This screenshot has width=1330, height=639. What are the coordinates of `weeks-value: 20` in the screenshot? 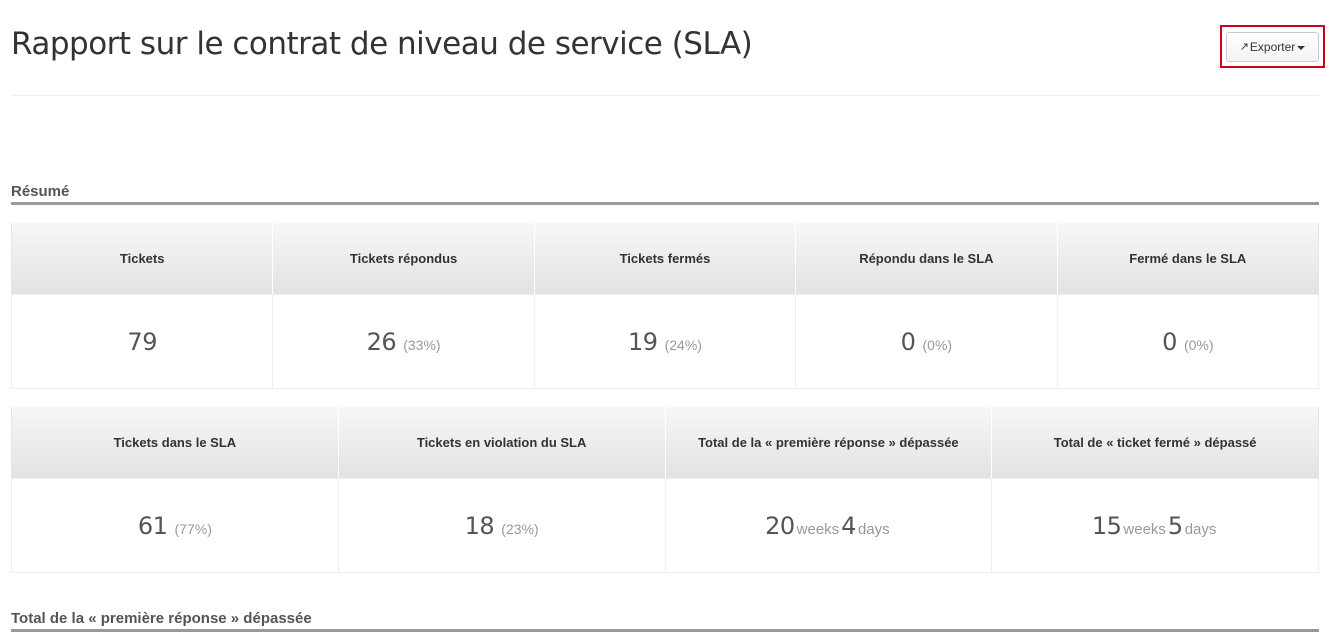 It's located at (780, 526).